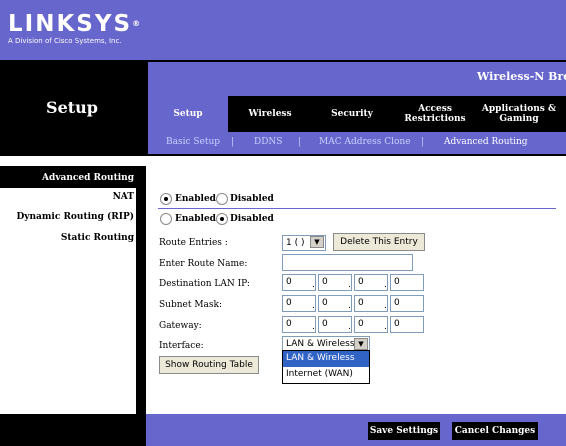 The height and width of the screenshot is (446, 566). Describe the element at coordinates (326, 359) in the screenshot. I see `interface-option-lan-wireless: LAN & Wireless` at that location.